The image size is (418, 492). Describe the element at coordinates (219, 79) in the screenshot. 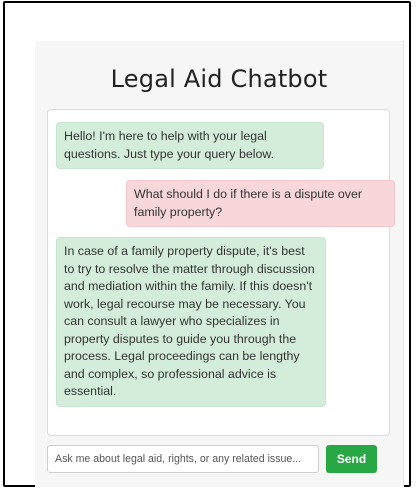

I see `page-title: Legal Aid Chatbot` at that location.